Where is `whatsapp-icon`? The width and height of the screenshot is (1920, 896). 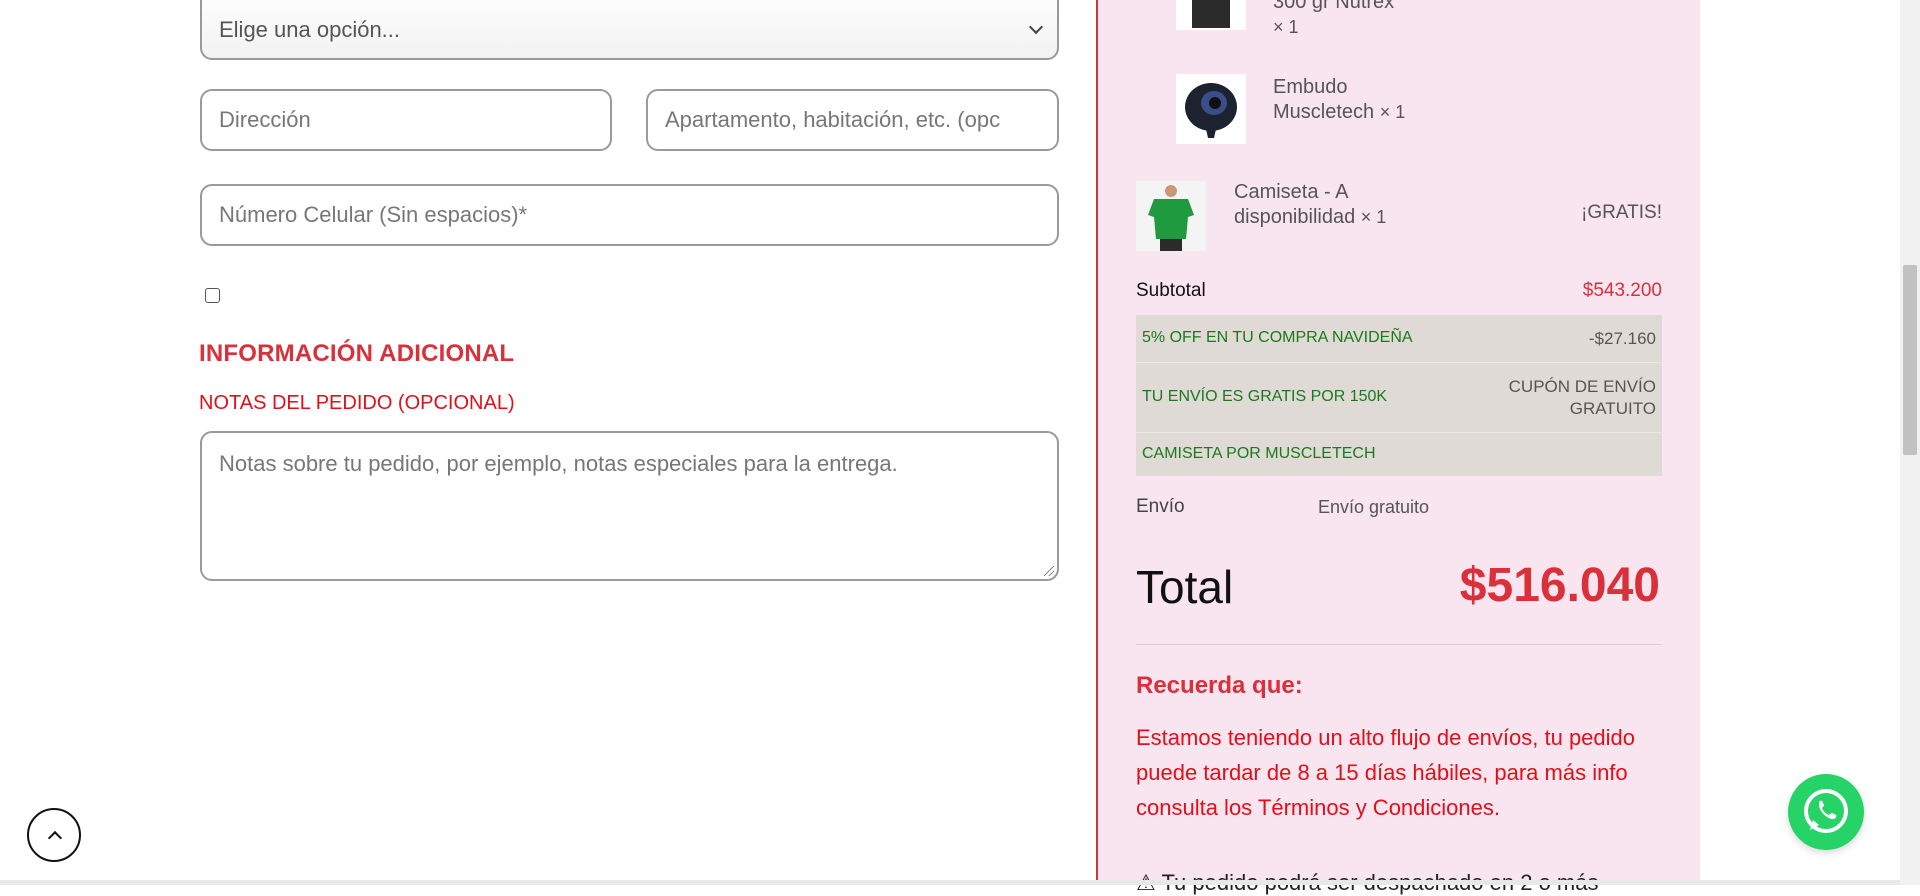
whatsapp-icon is located at coordinates (1826, 811).